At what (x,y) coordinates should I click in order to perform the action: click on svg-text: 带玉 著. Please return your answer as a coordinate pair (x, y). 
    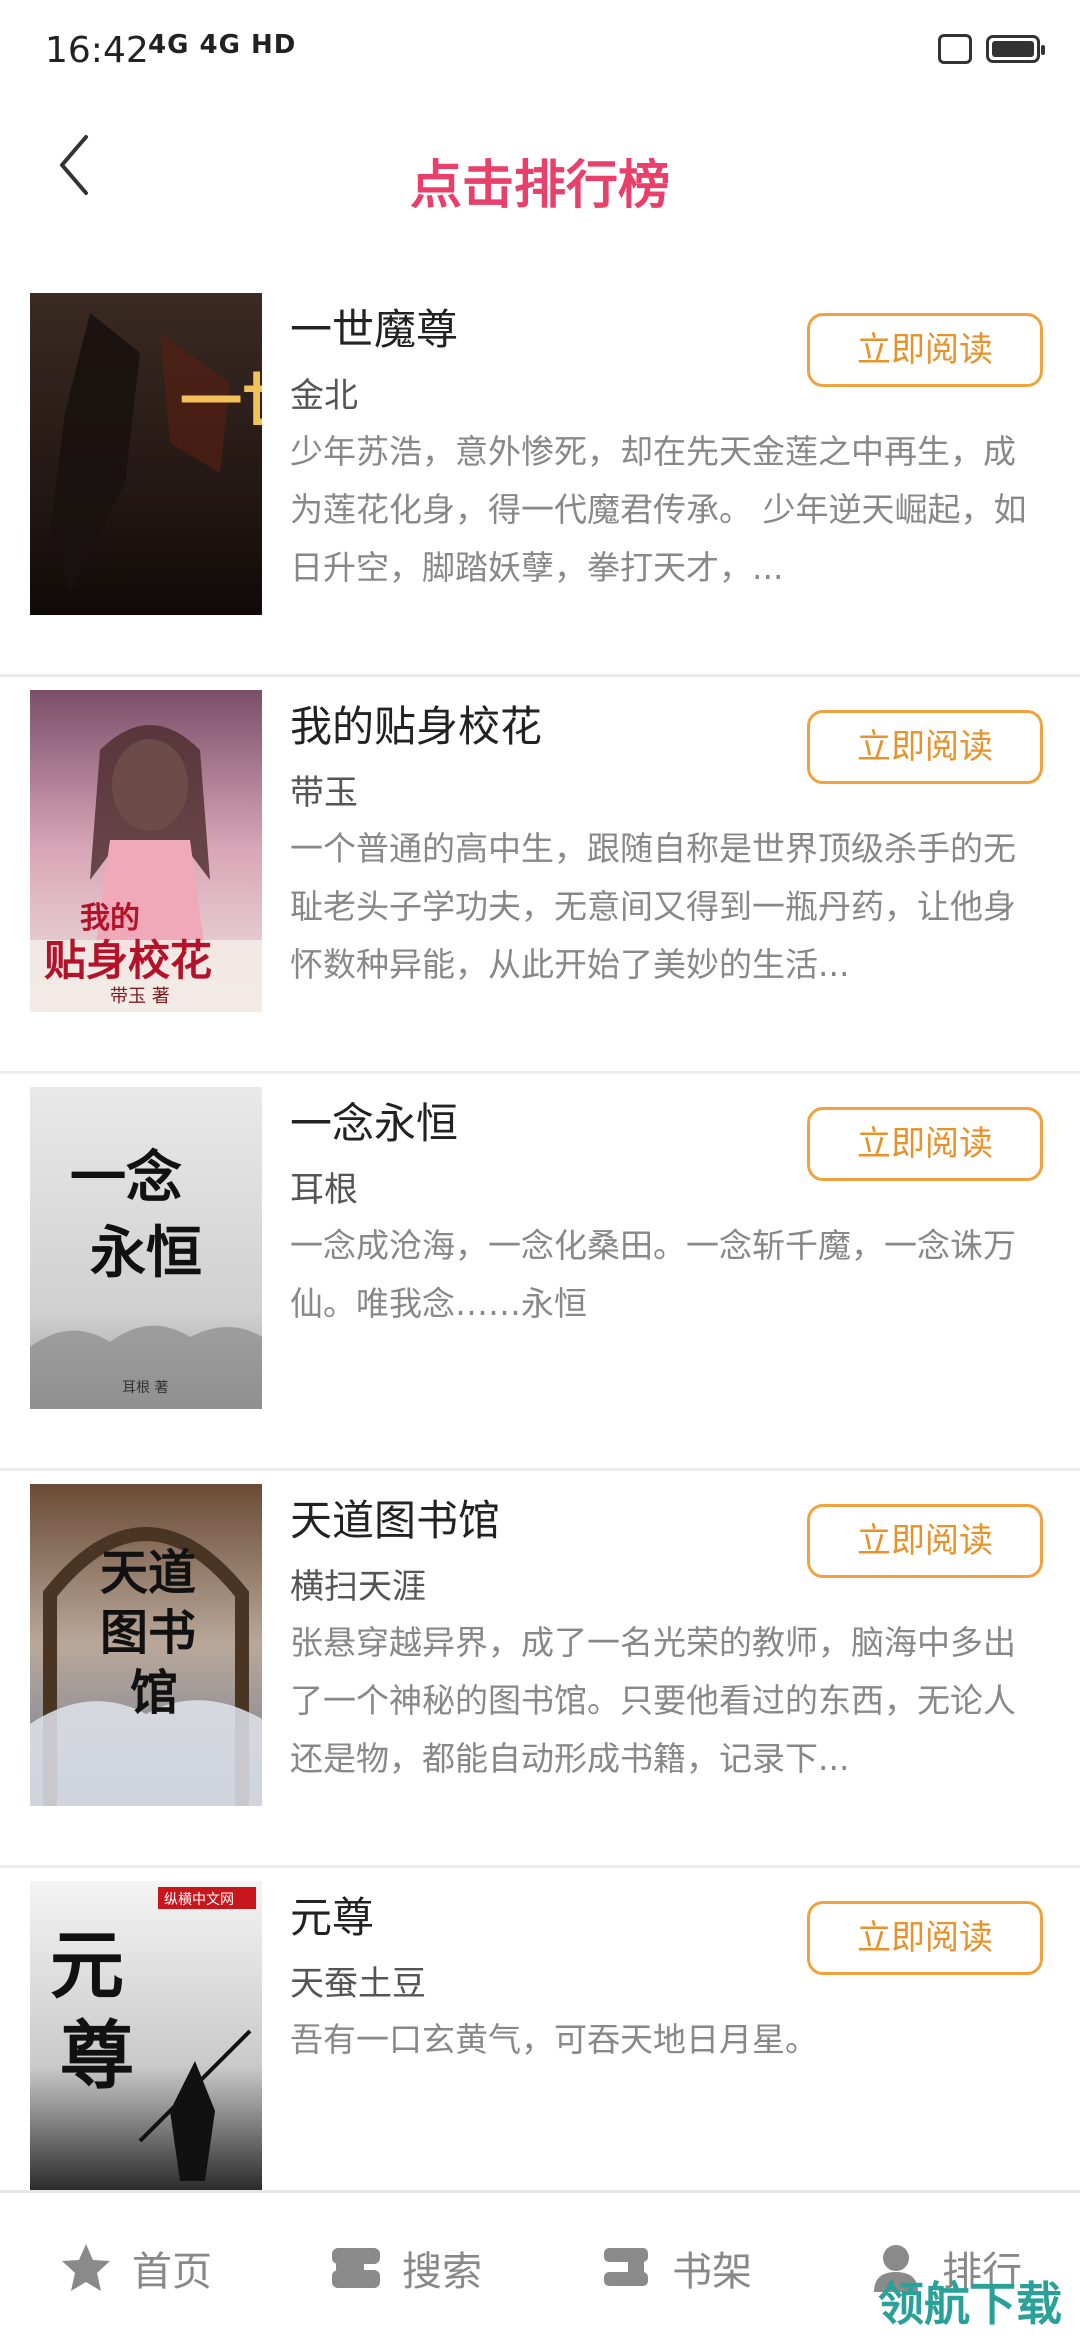
    Looking at the image, I should click on (140, 996).